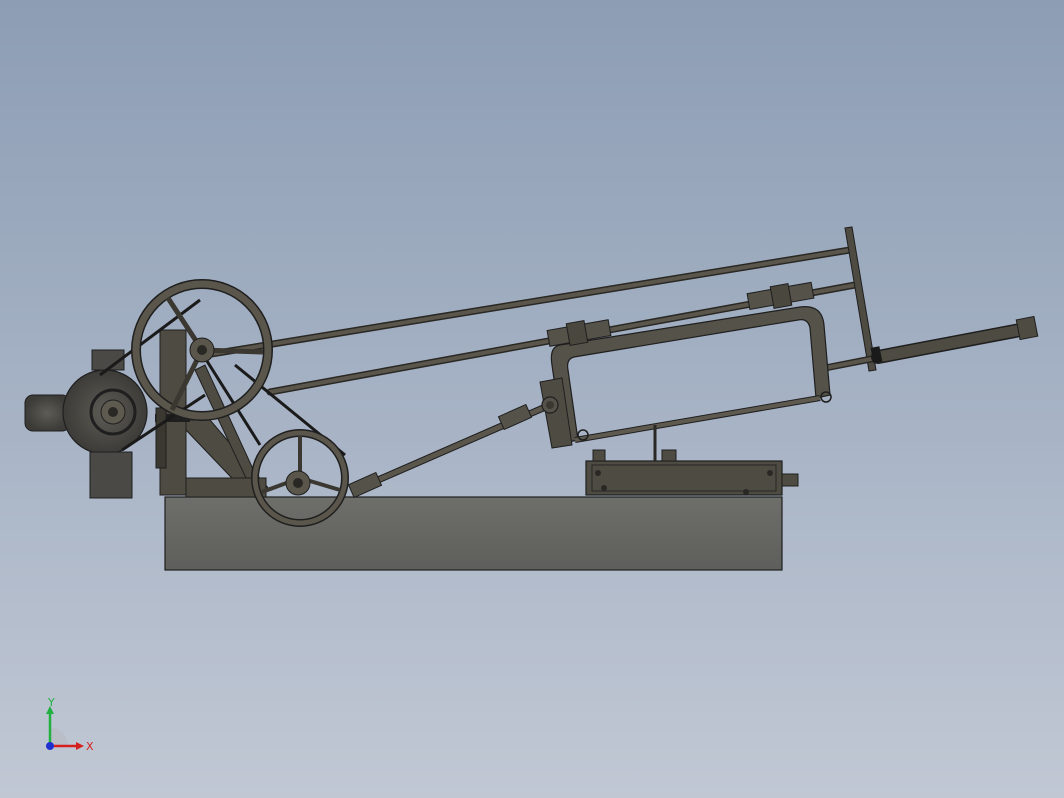  I want to click on triad-z-axis-icon, so click(50, 746).